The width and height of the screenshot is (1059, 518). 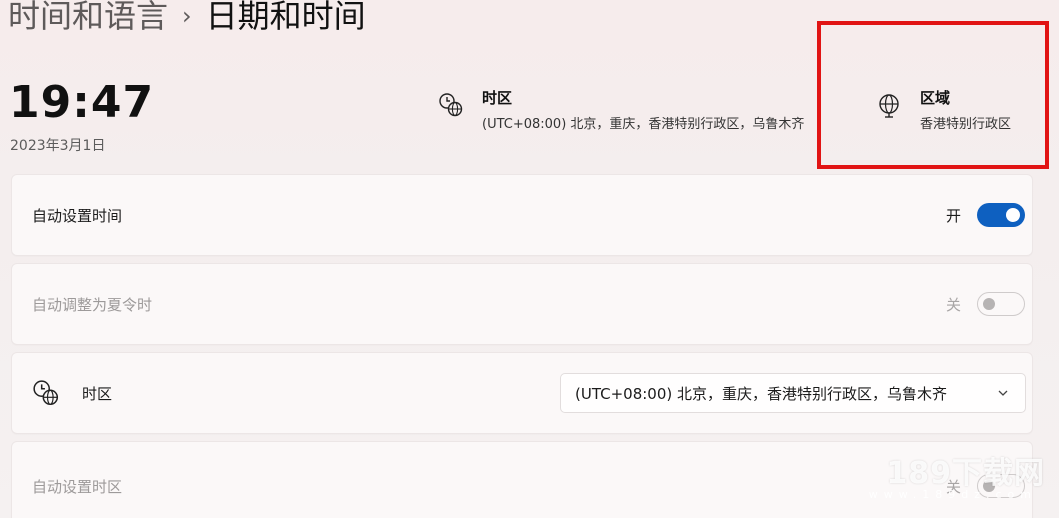 What do you see at coordinates (82, 102) in the screenshot?
I see `current-time: 19:47` at bounding box center [82, 102].